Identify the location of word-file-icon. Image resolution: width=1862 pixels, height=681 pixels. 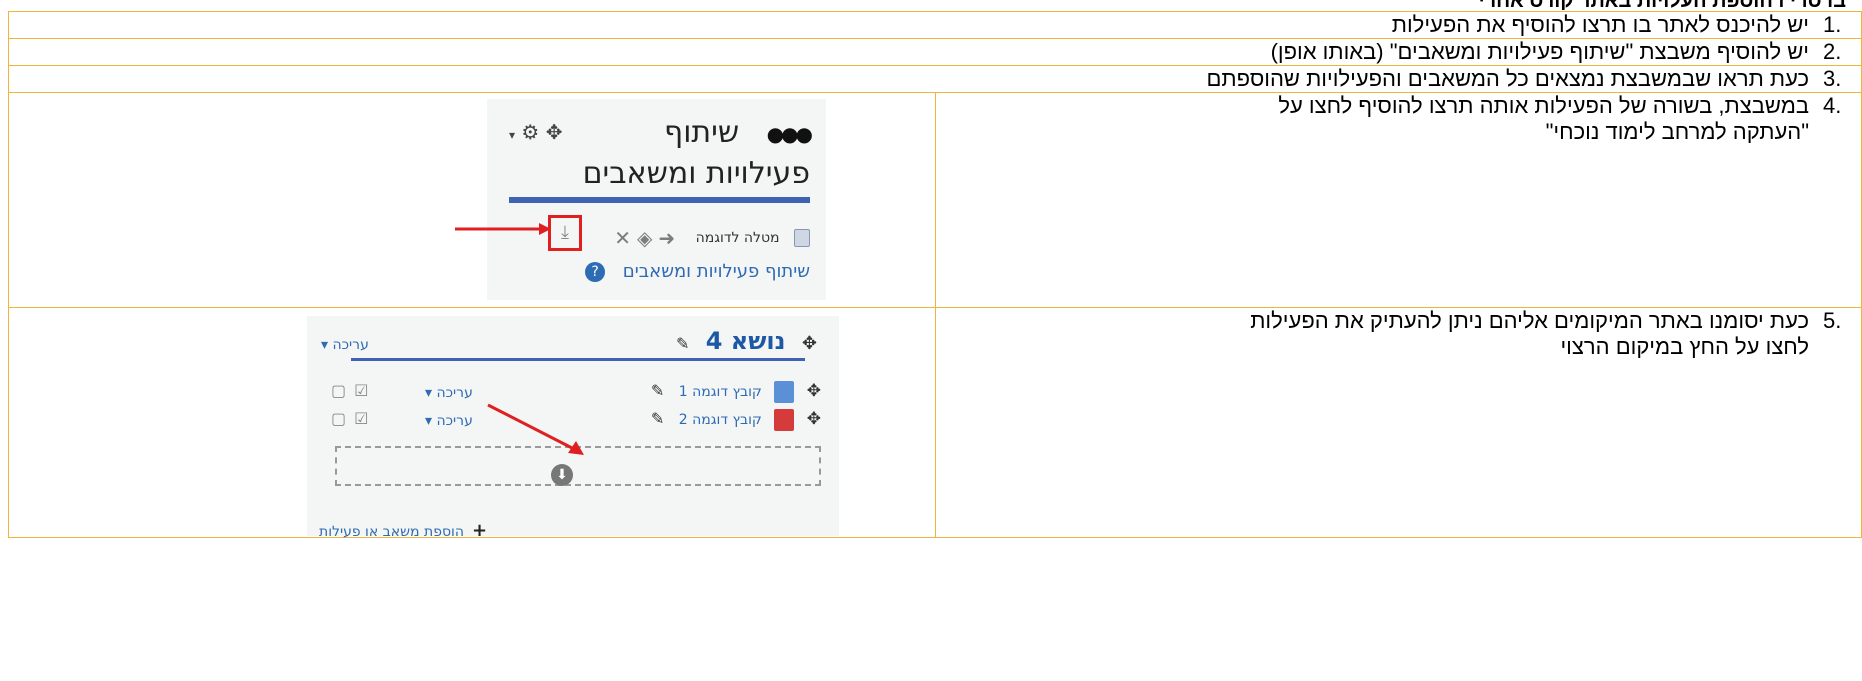
(784, 392).